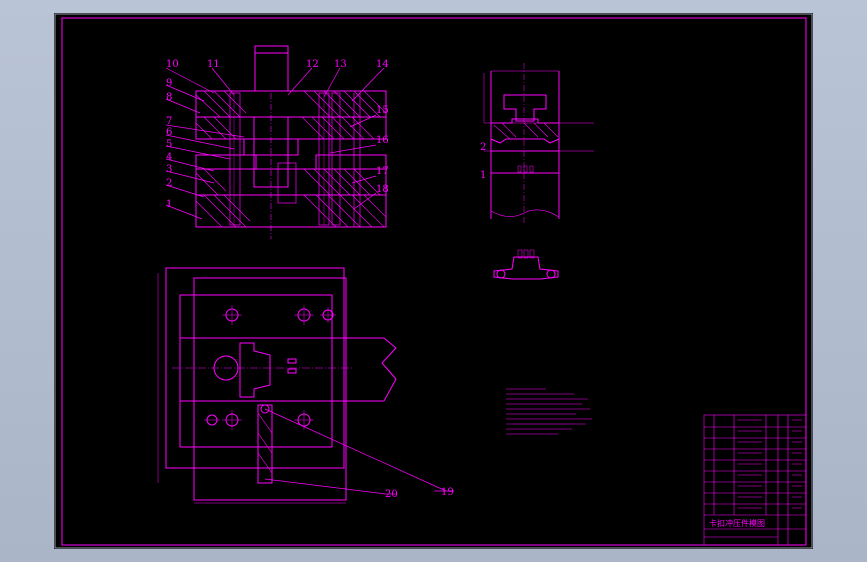 Image resolution: width=867 pixels, height=562 pixels. What do you see at coordinates (447, 492) in the screenshot?
I see `callout-19: 19` at bounding box center [447, 492].